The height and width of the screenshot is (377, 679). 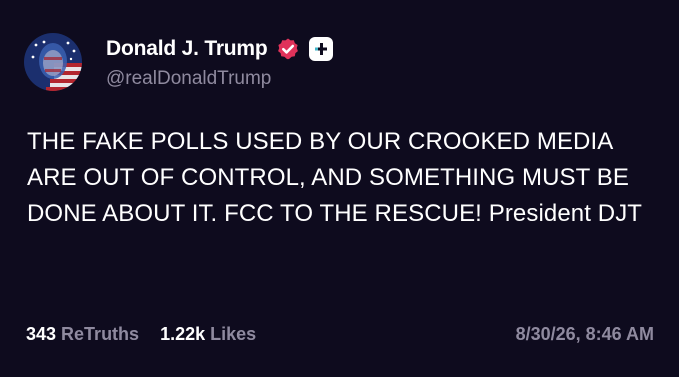 I want to click on avatar-image, so click(x=53, y=62).